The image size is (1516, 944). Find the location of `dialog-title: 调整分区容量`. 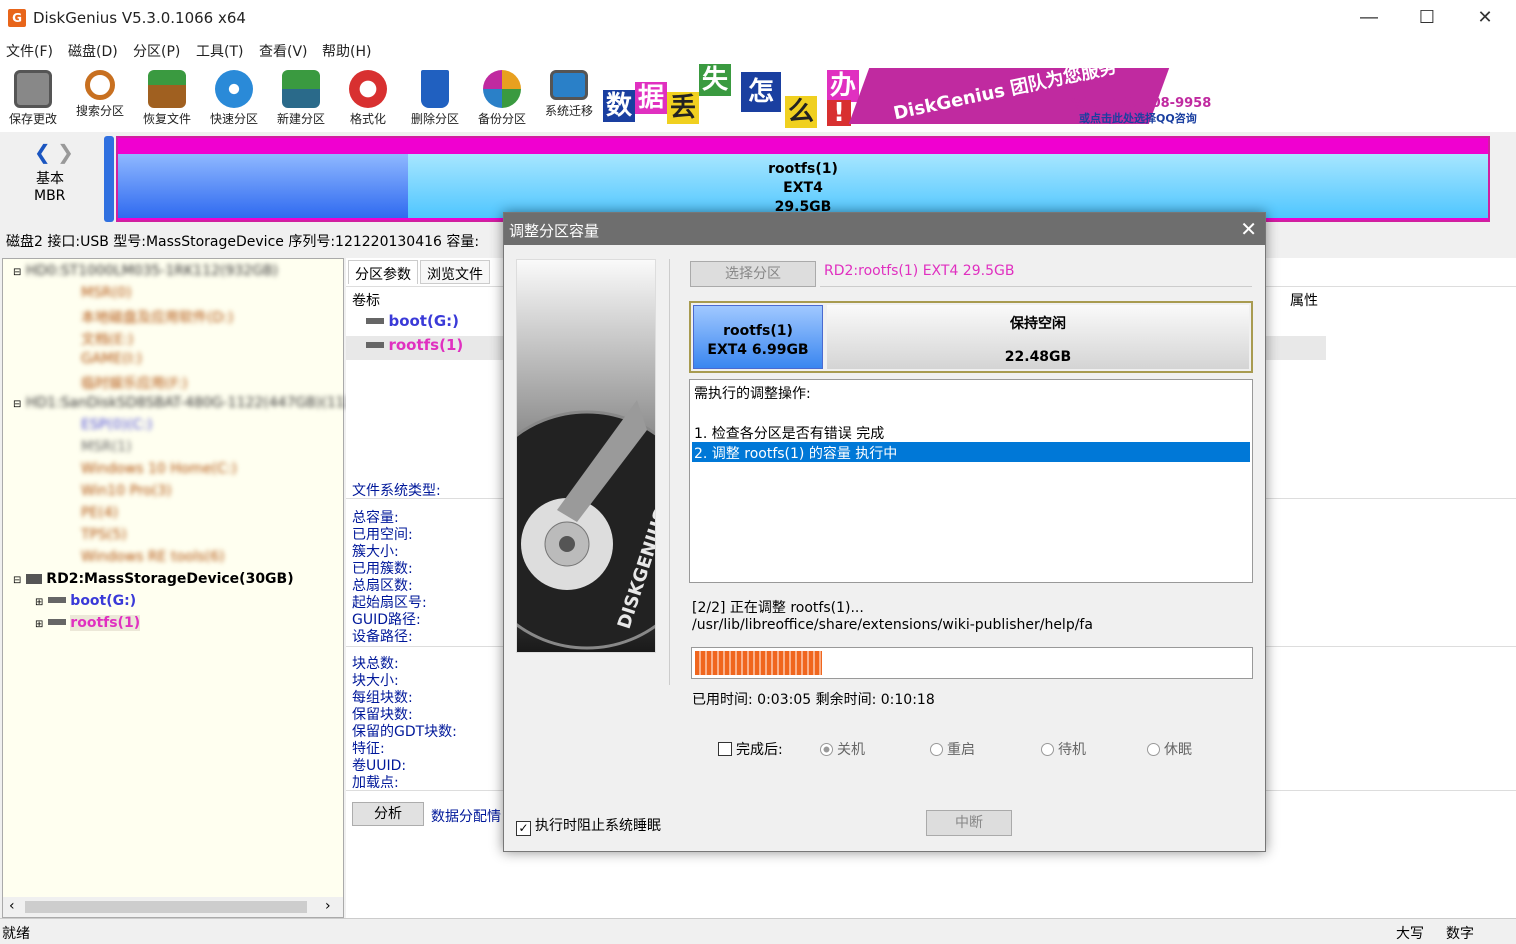

dialog-title: 调整分区容量 is located at coordinates (554, 231).